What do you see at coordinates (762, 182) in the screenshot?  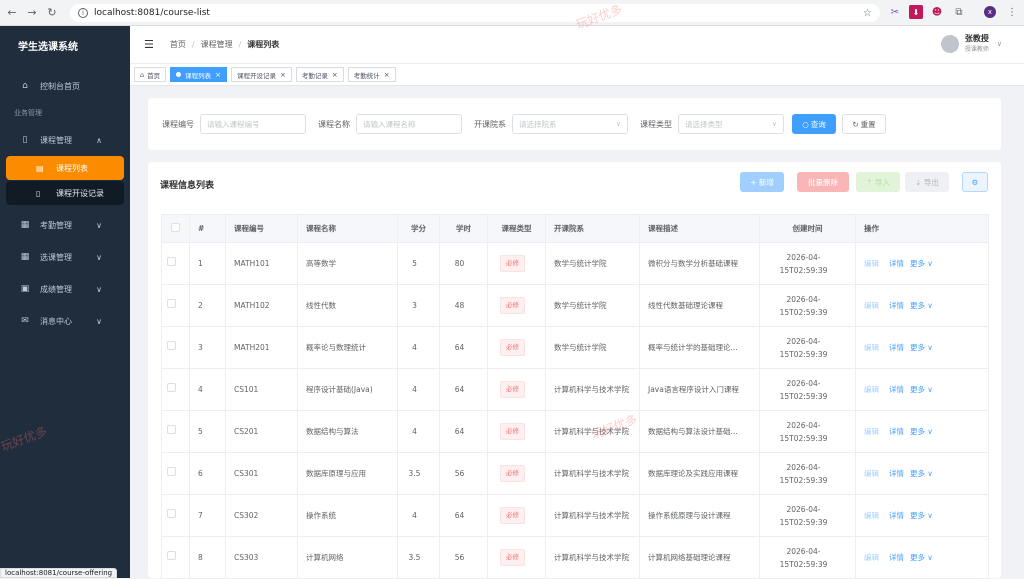 I see `add-button: + 新增` at bounding box center [762, 182].